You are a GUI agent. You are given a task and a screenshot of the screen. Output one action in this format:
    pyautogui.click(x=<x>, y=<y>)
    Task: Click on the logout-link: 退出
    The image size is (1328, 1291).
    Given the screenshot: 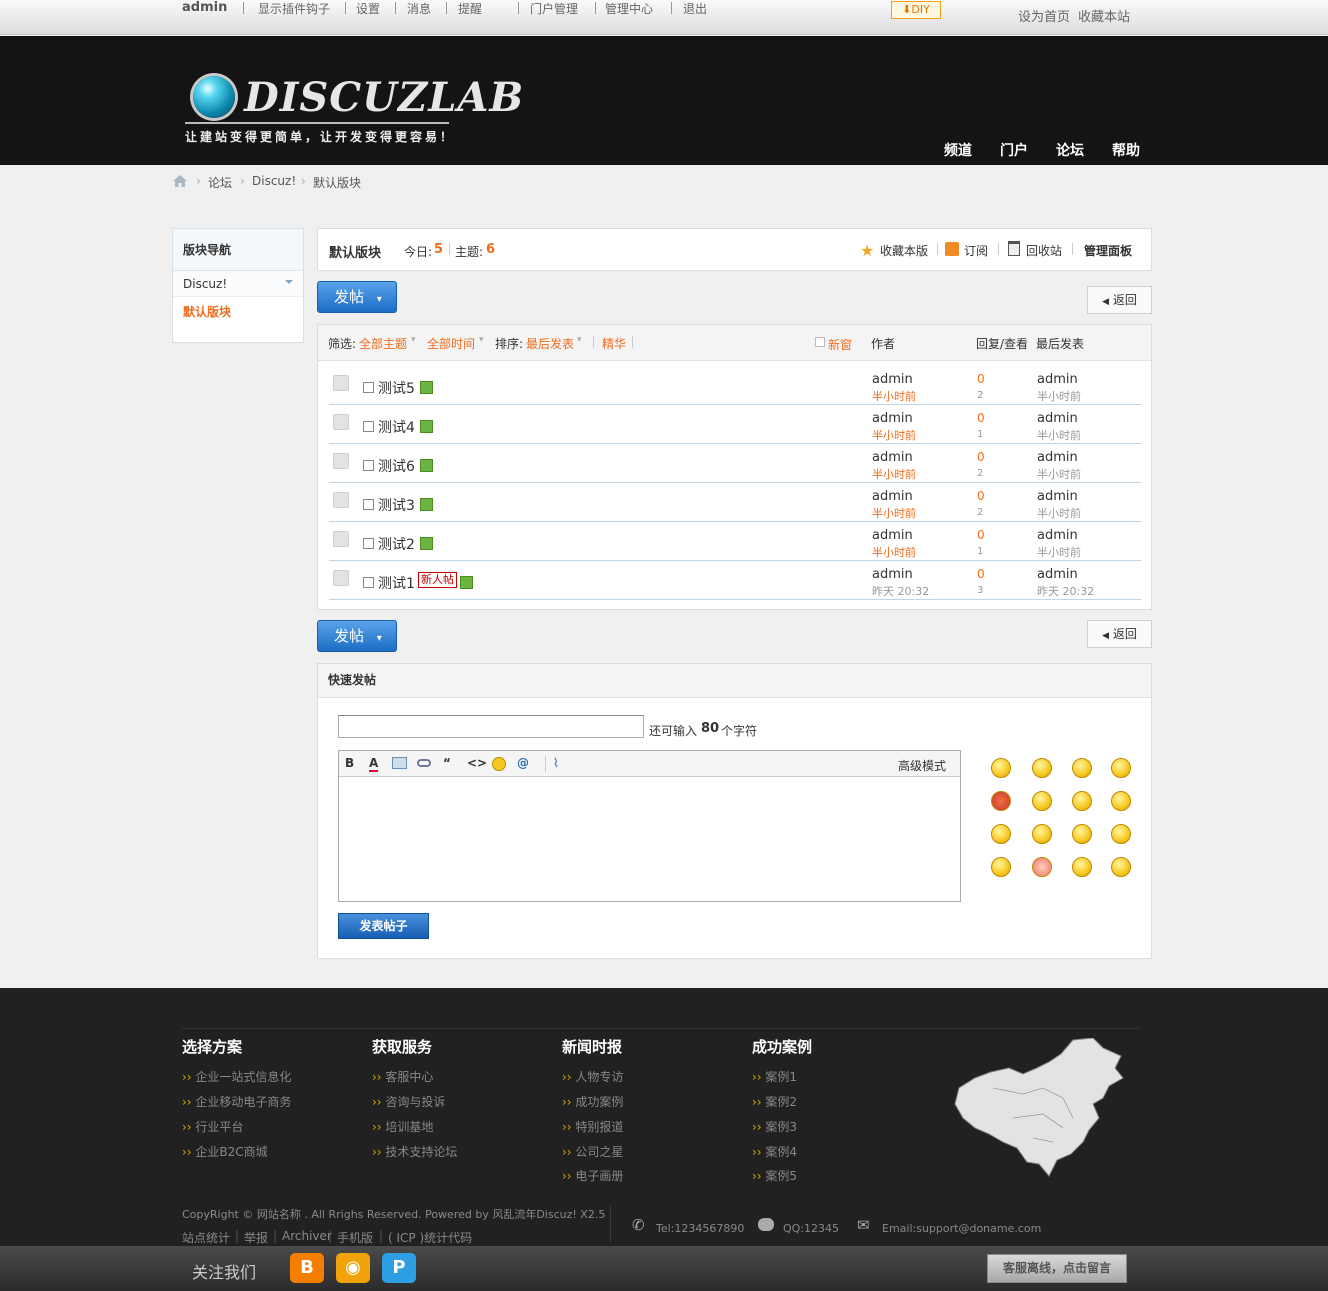 What is the action you would take?
    pyautogui.click(x=695, y=8)
    